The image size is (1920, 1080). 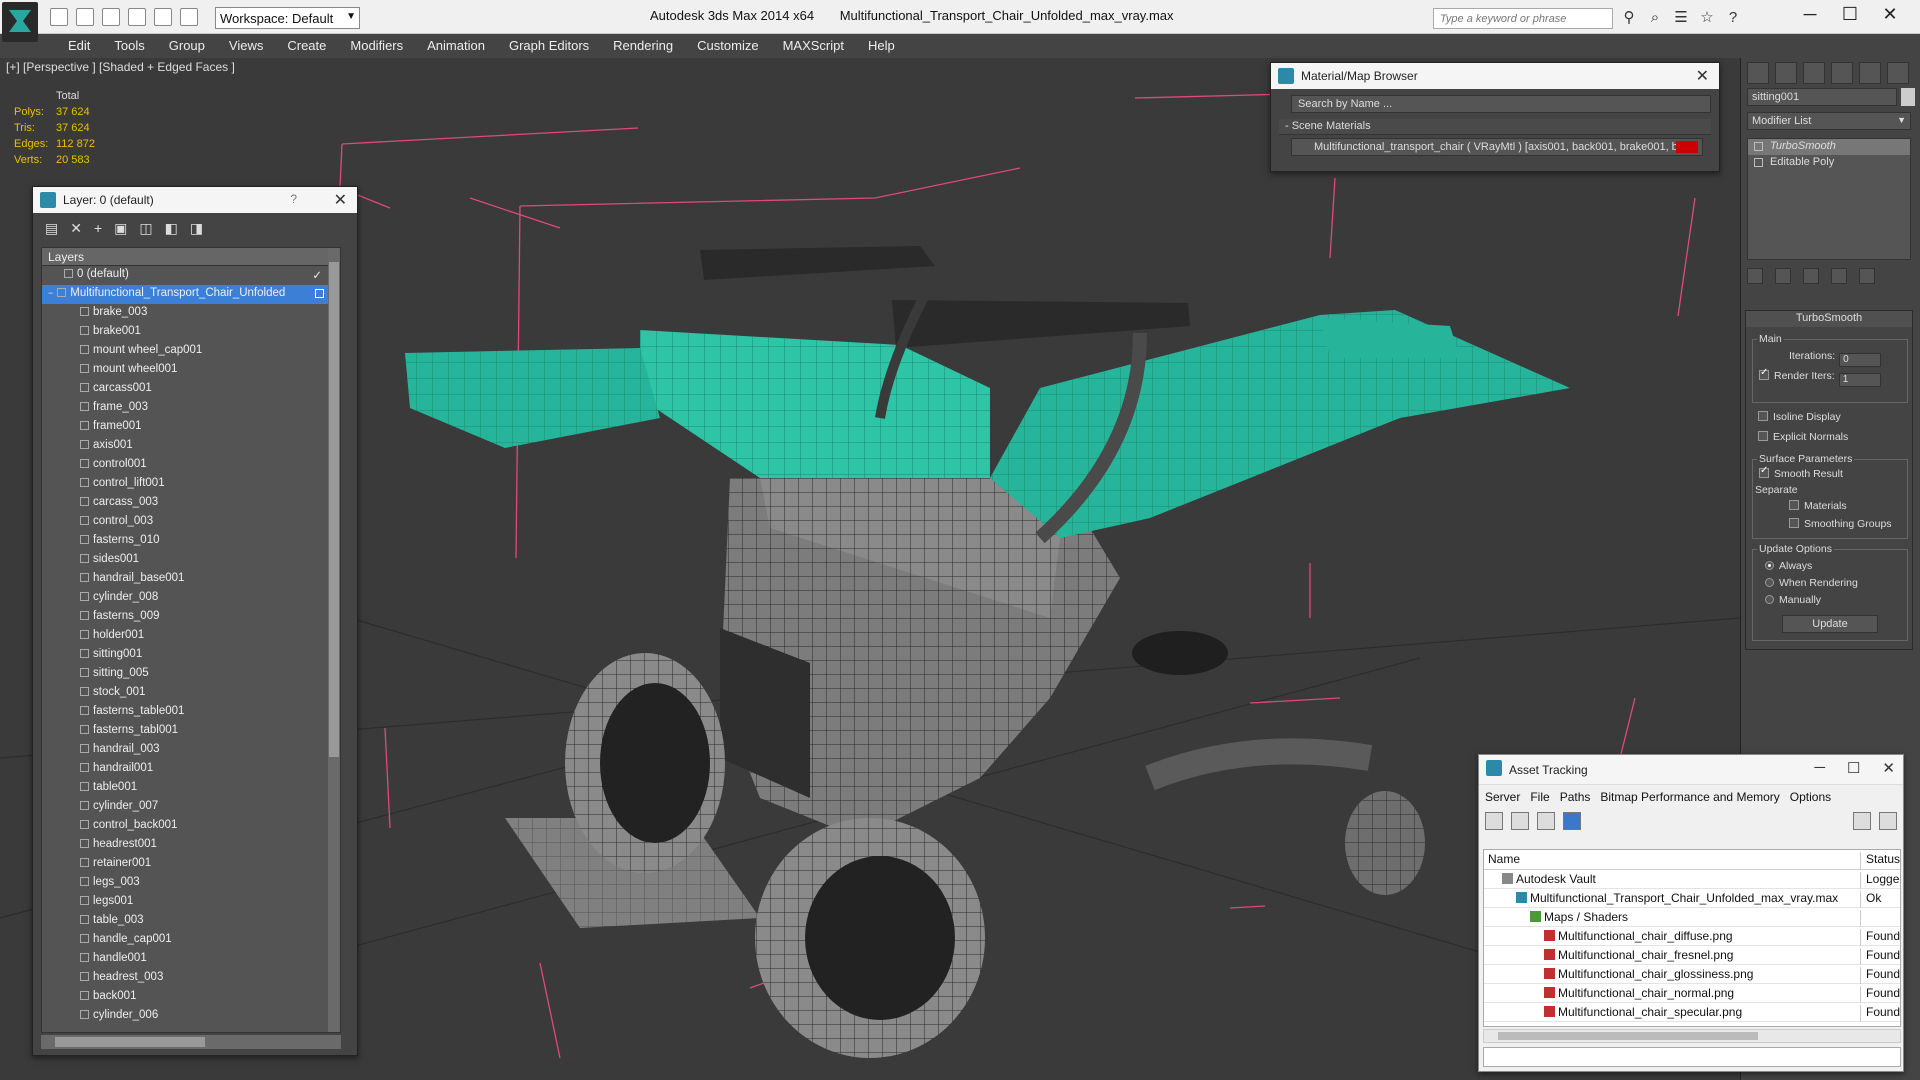 What do you see at coordinates (1755, 276) in the screenshot?
I see `pin-stack-icon` at bounding box center [1755, 276].